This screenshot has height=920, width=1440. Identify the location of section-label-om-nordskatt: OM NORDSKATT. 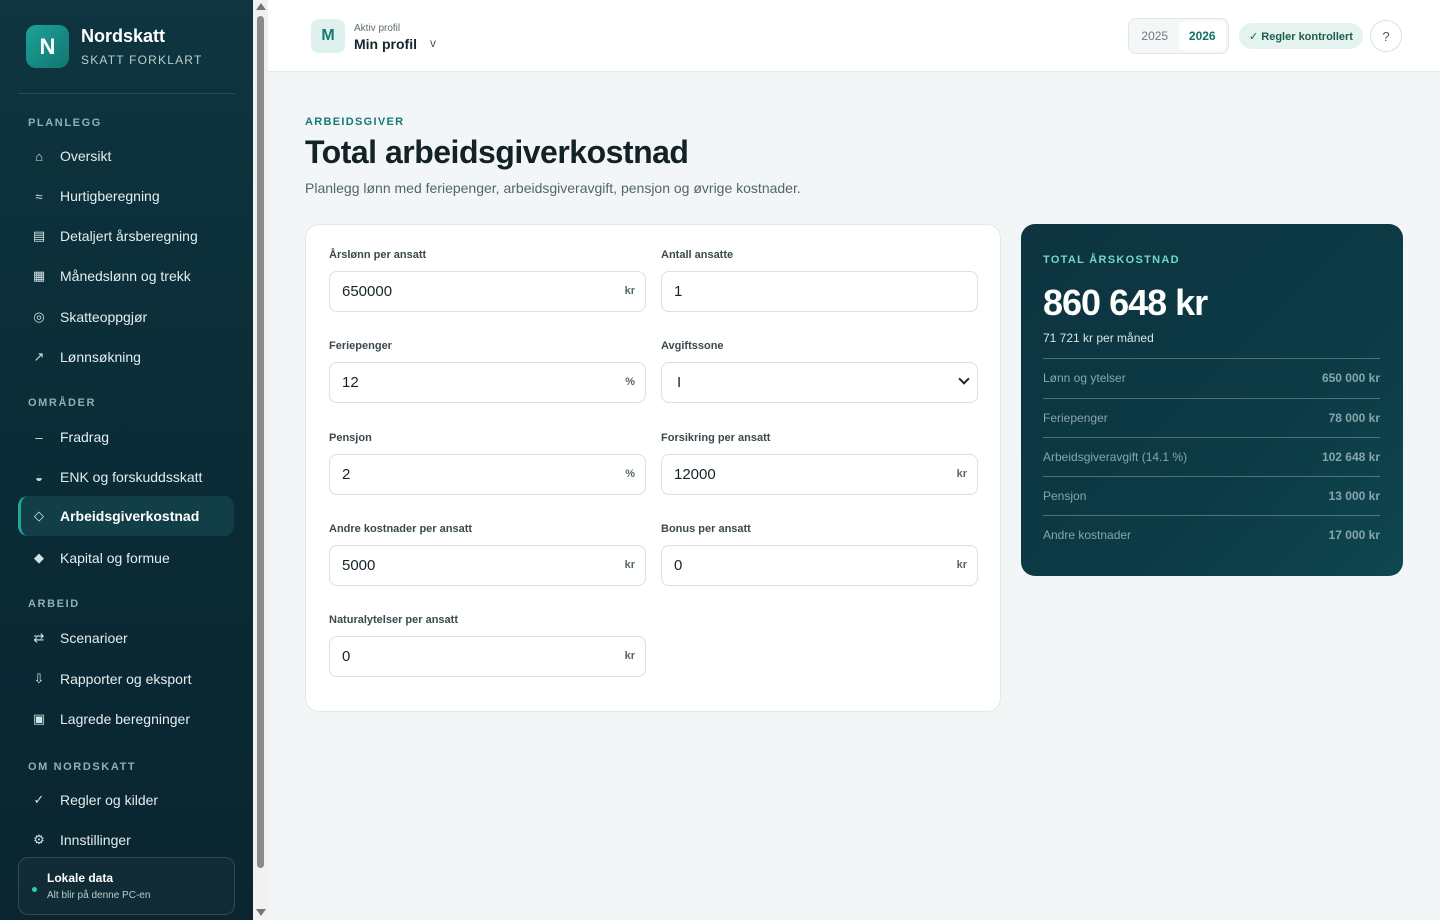
(82, 767).